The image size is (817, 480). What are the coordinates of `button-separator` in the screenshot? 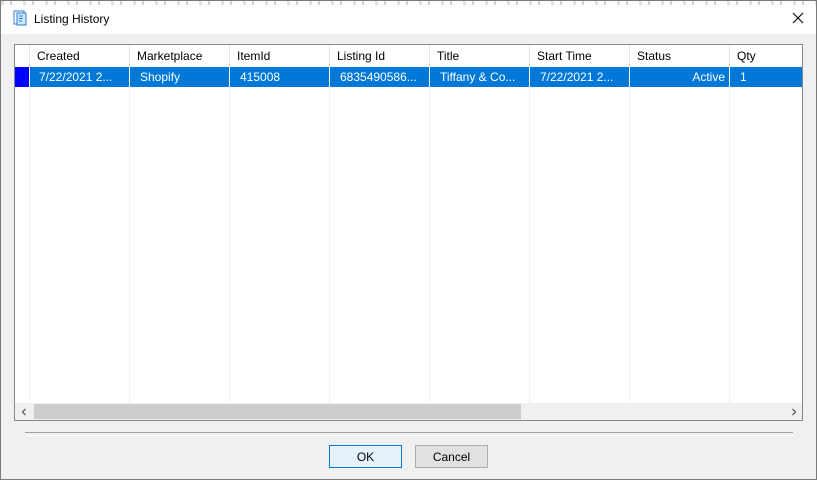 It's located at (409, 434).